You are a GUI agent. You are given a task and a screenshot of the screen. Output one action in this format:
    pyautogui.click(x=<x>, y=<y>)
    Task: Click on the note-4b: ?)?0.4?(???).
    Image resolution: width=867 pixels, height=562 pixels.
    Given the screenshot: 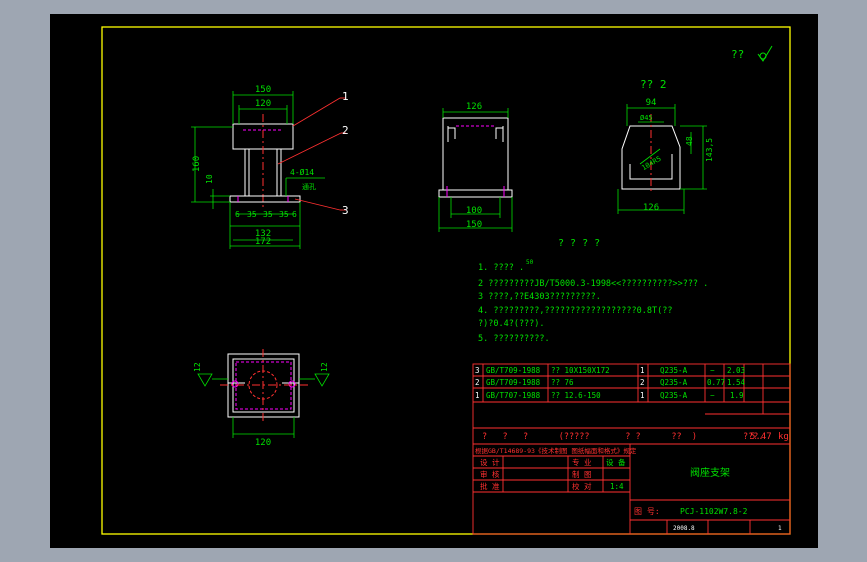 What is the action you would take?
    pyautogui.click(x=511, y=324)
    